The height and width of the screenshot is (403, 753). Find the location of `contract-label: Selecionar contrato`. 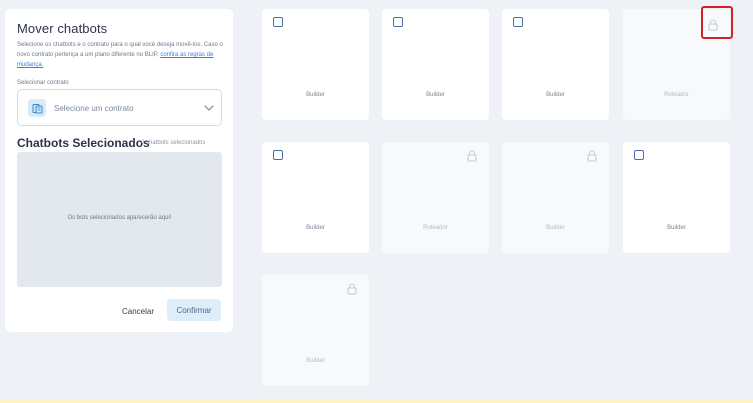

contract-label: Selecionar contrato is located at coordinates (43, 83).